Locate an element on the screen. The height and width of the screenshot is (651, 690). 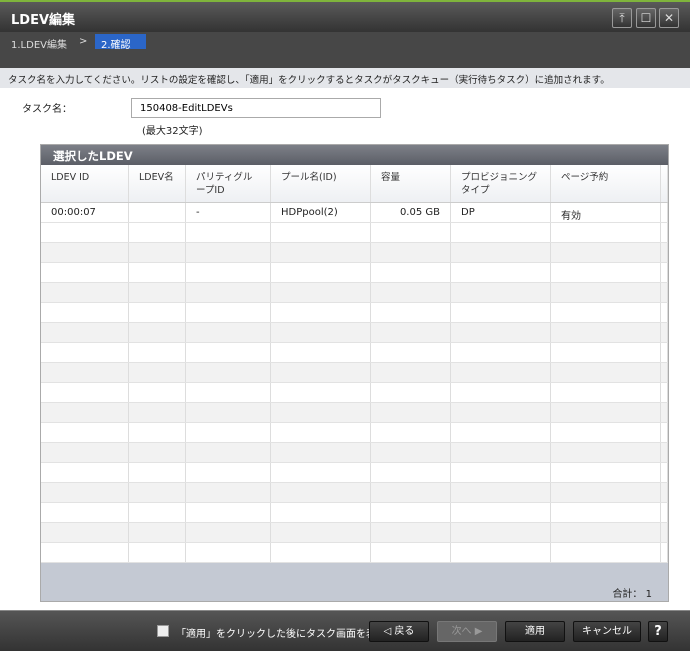
panel-title: 選択したLDEV is located at coordinates (354, 155).